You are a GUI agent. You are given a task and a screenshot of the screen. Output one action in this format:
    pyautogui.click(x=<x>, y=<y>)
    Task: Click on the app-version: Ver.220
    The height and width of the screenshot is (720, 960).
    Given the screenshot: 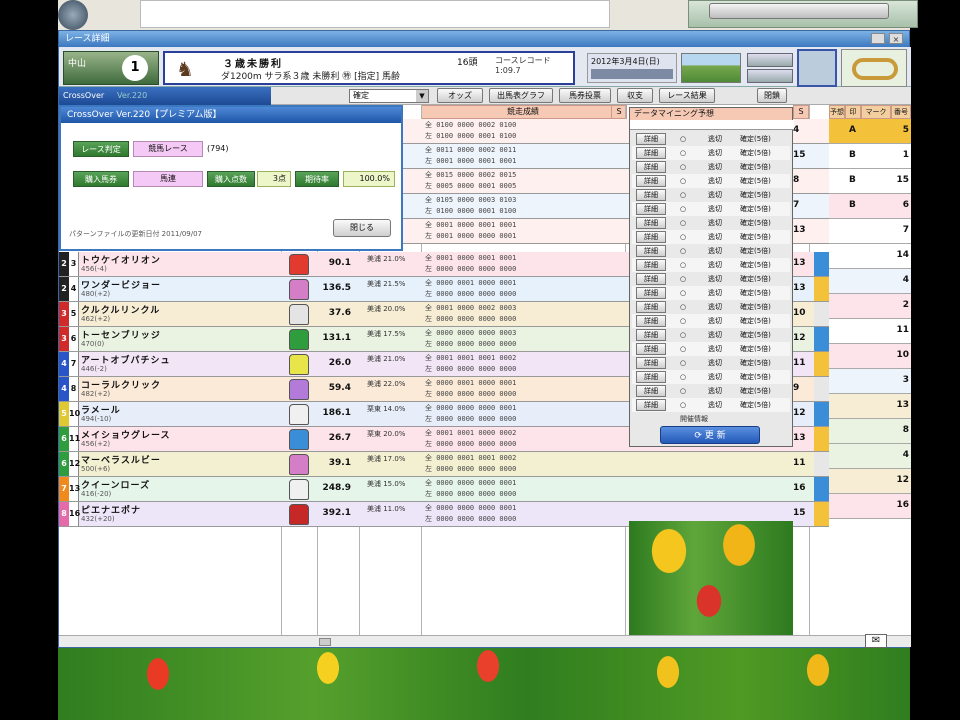 What is the action you would take?
    pyautogui.click(x=132, y=95)
    